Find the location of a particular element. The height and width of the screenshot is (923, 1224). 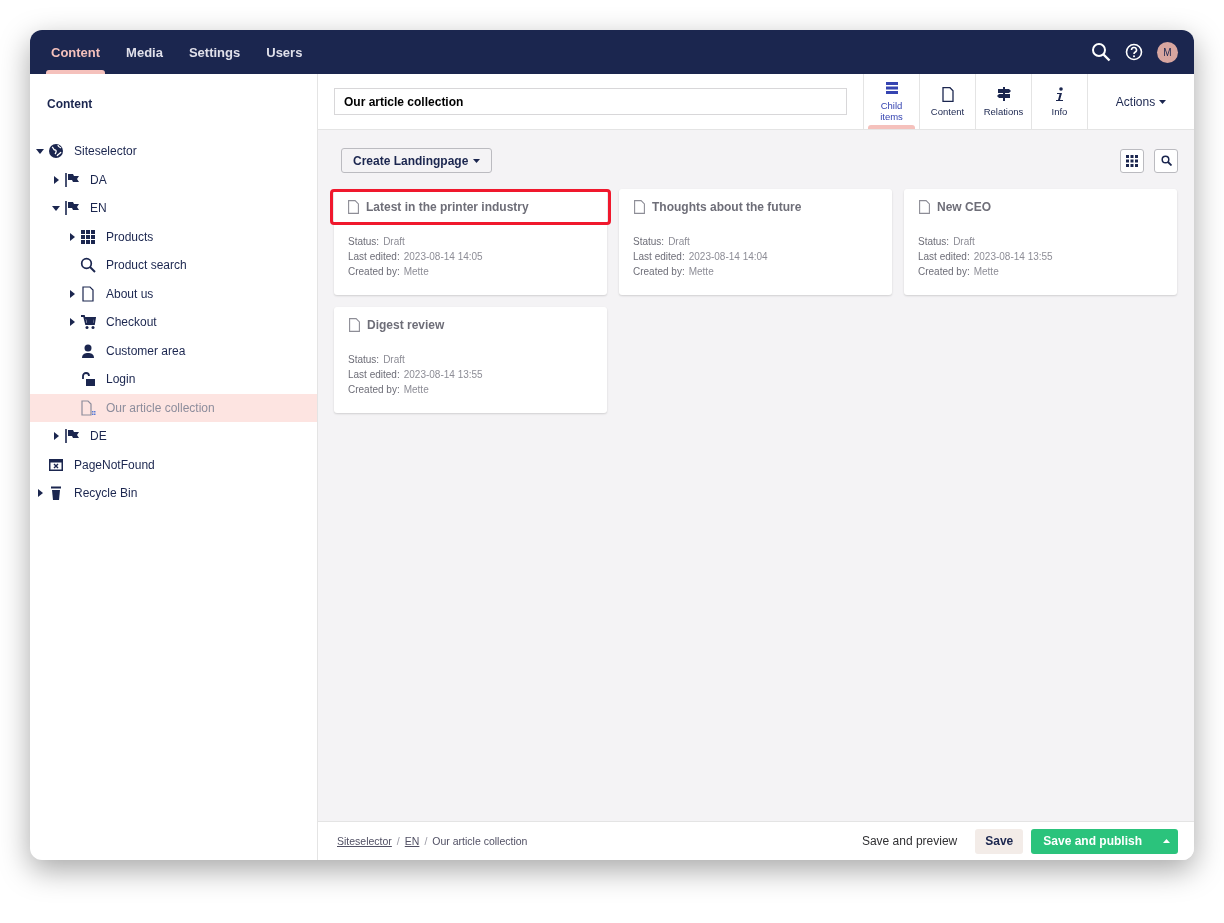

document-grid-icon is located at coordinates (88, 407).